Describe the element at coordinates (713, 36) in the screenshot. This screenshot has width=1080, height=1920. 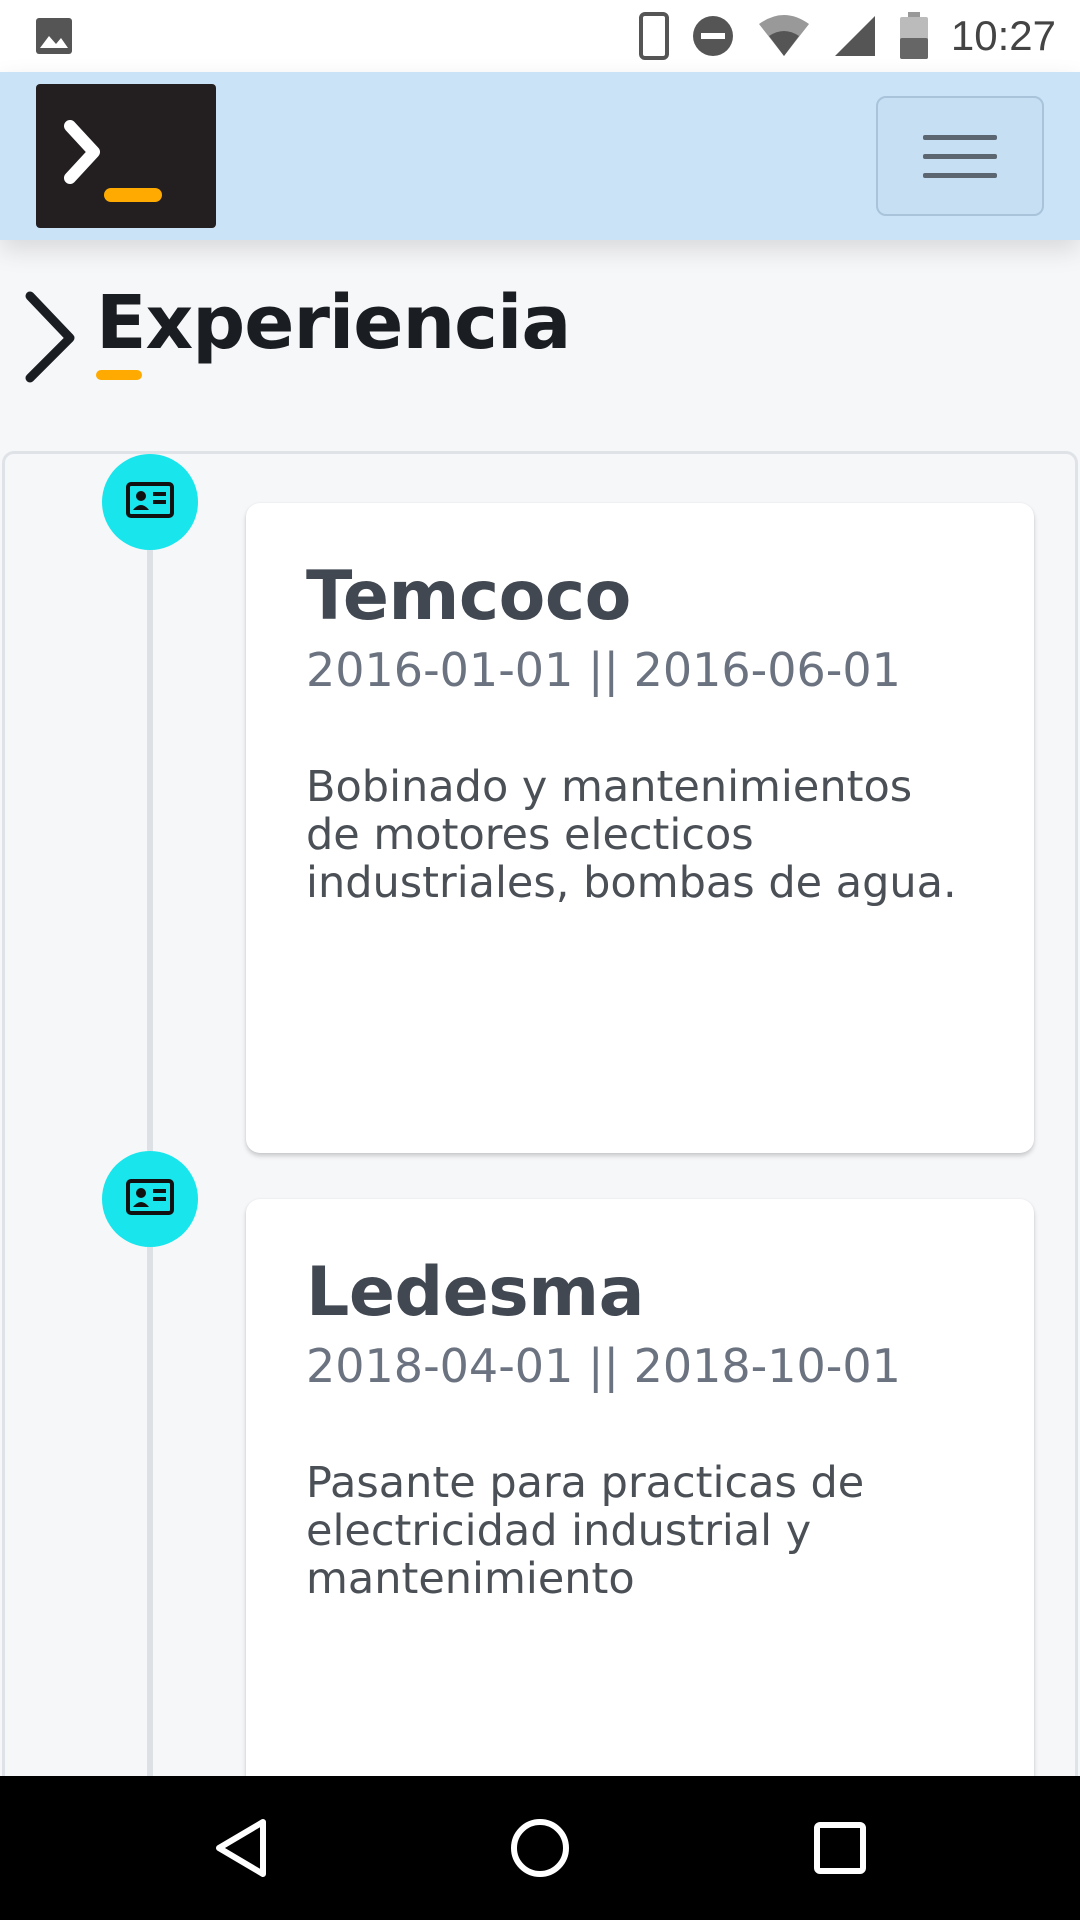
I see `dnd-icon` at that location.